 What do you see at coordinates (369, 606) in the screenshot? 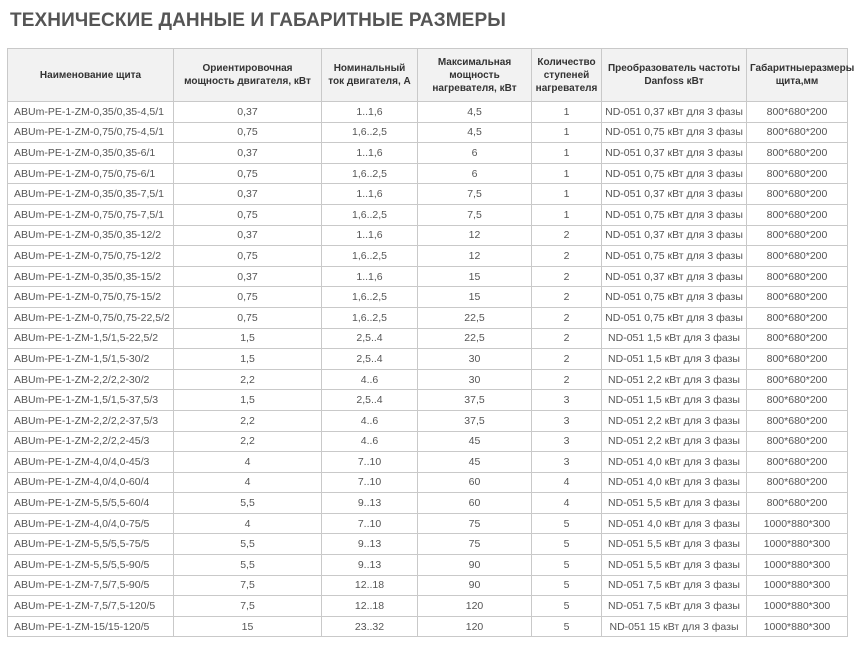
I see `cell-motor-current: 12..18` at bounding box center [369, 606].